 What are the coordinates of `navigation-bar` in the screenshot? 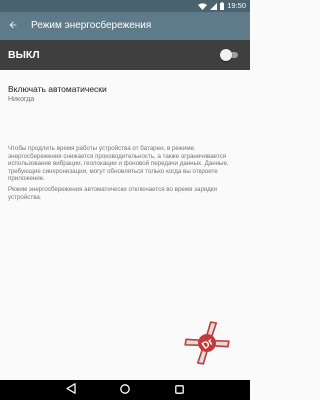 It's located at (125, 390).